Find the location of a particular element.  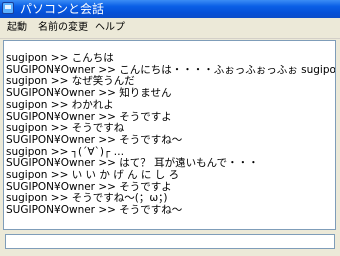

menu-help: ヘルプ is located at coordinates (110, 28).